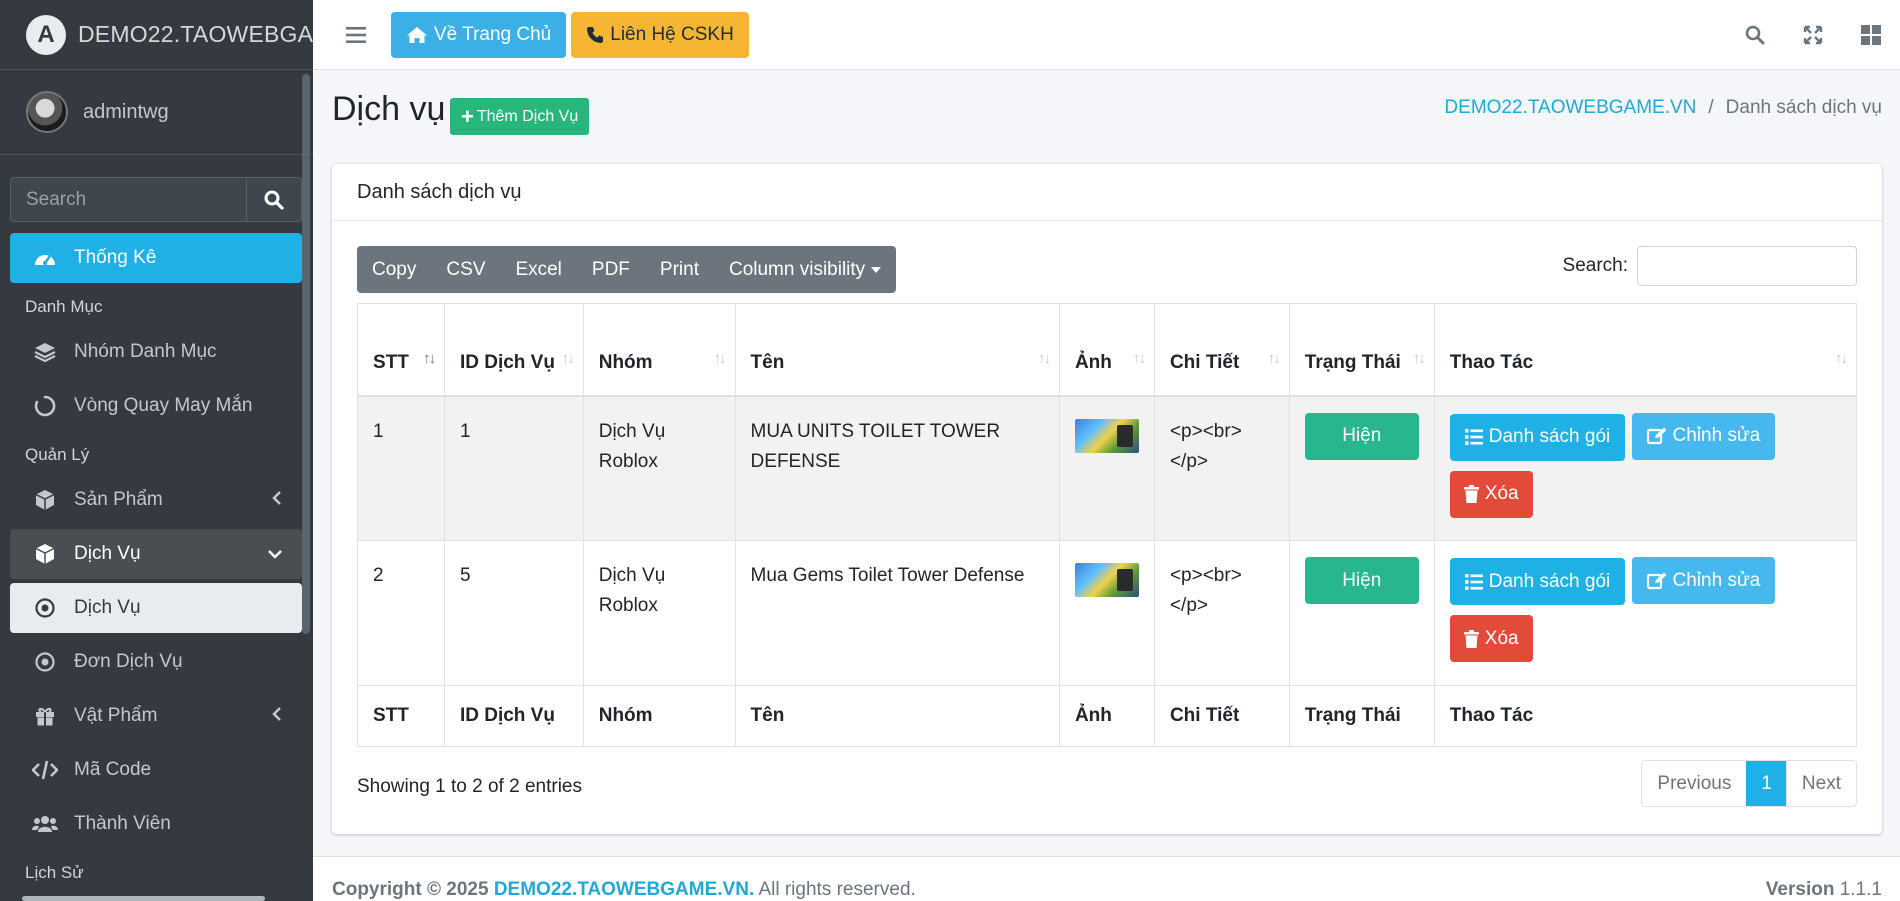 This screenshot has width=1900, height=901. I want to click on menu-toggle-icon, so click(356, 35).